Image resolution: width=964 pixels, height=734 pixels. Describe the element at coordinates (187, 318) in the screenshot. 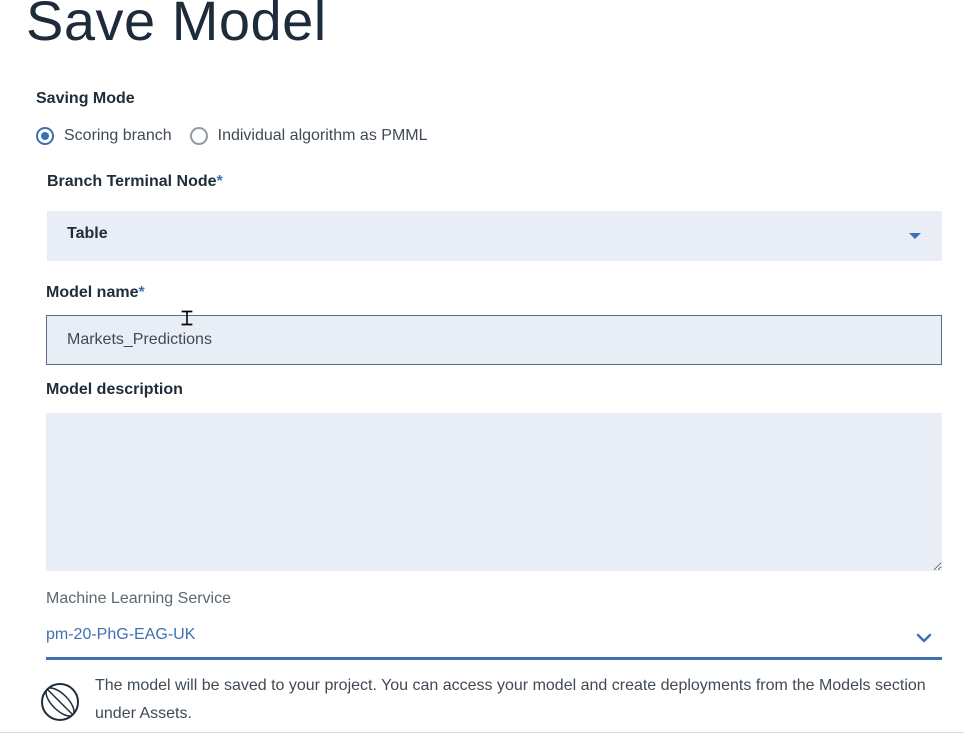

I see `text-cursor-icon: ⌶` at that location.